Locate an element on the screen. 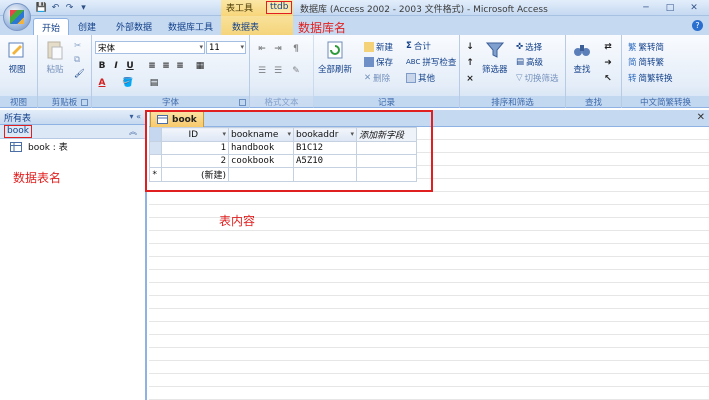 The width and height of the screenshot is (709, 400). align-right-icon: ≡ is located at coordinates (180, 66).